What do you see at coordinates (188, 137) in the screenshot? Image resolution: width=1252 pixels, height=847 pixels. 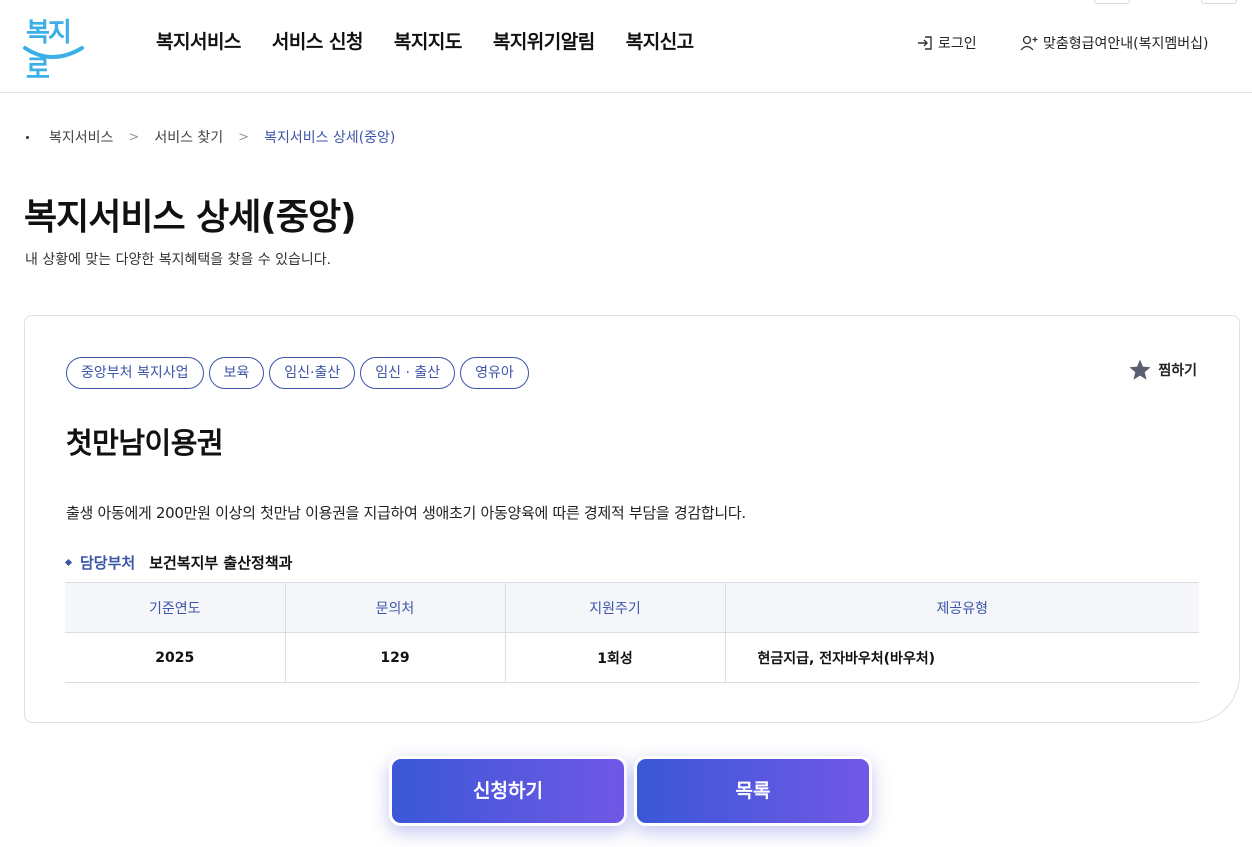 I see `breadcrumb-item: 서비스 찾기` at bounding box center [188, 137].